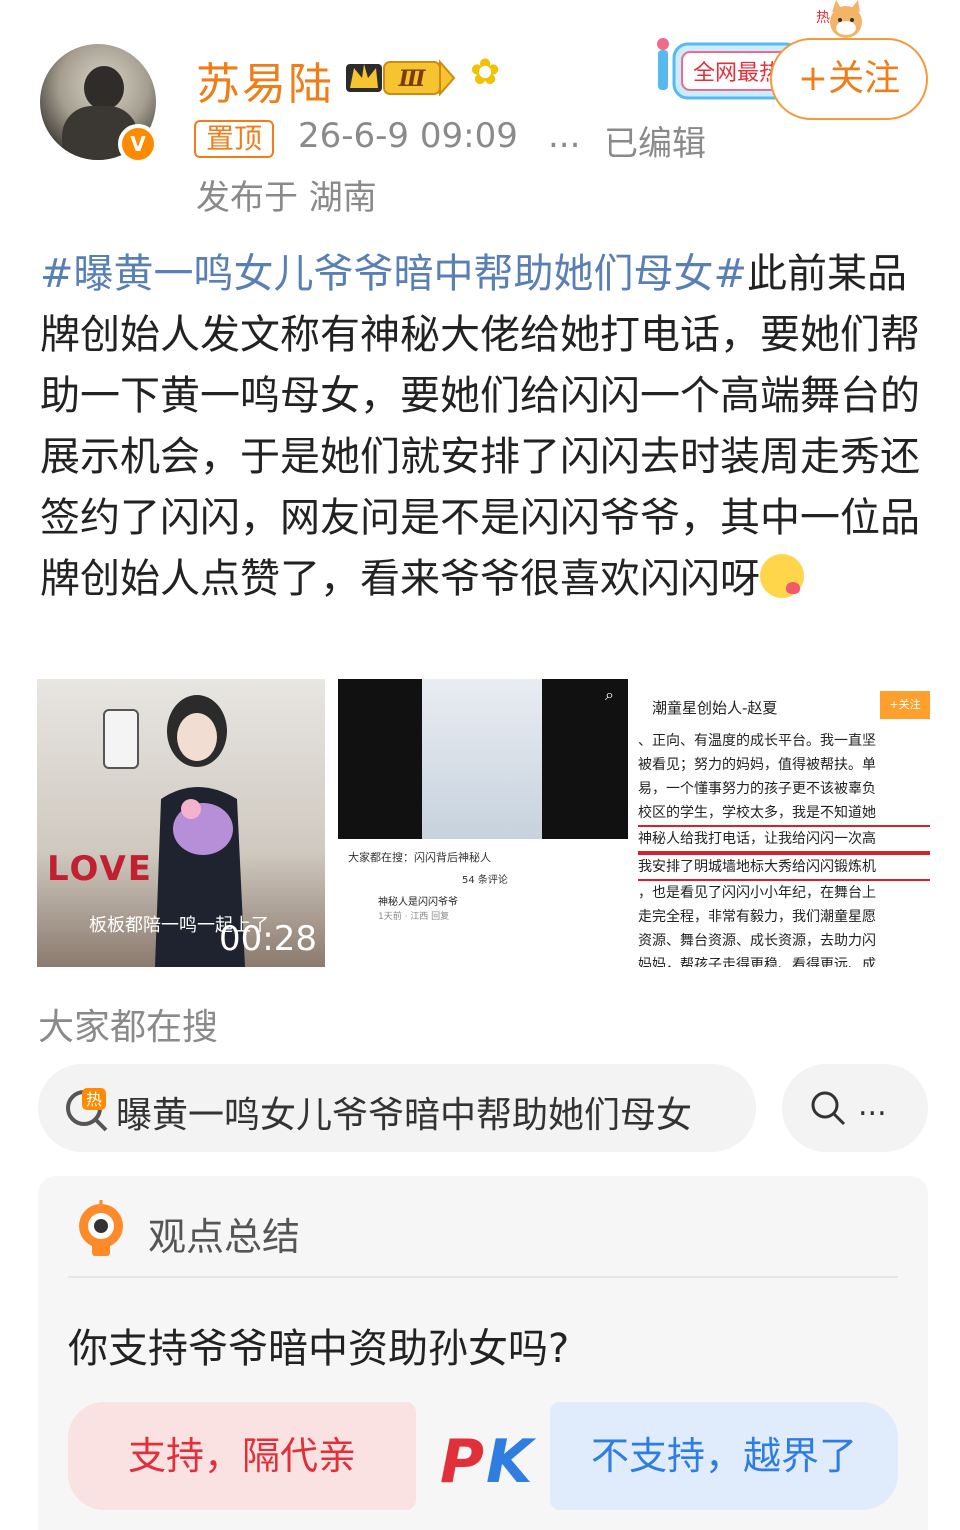 Image resolution: width=960 pixels, height=1530 pixels. Describe the element at coordinates (511, 1462) in the screenshot. I see `svg-text: K` at that location.